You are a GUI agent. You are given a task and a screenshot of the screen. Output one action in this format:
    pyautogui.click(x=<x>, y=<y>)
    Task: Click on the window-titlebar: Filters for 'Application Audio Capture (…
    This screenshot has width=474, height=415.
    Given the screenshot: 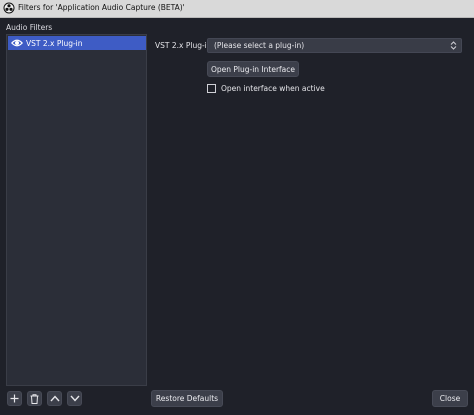 What is the action you would take?
    pyautogui.click(x=237, y=9)
    